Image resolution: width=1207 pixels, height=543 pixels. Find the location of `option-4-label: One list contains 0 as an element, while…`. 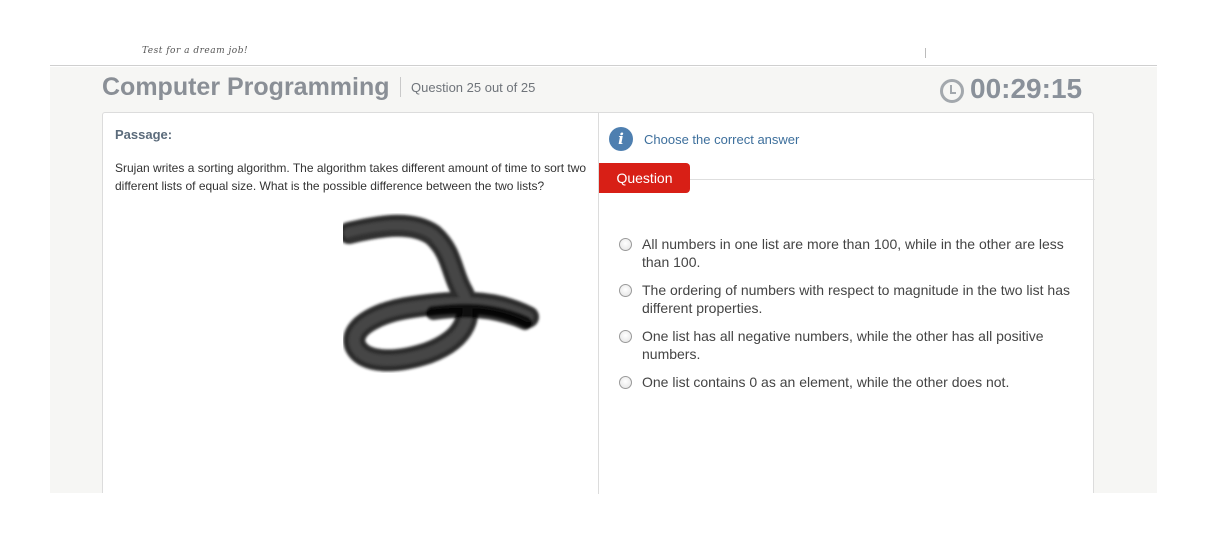

option-4-label: One list contains 0 as an element, while… is located at coordinates (860, 382).